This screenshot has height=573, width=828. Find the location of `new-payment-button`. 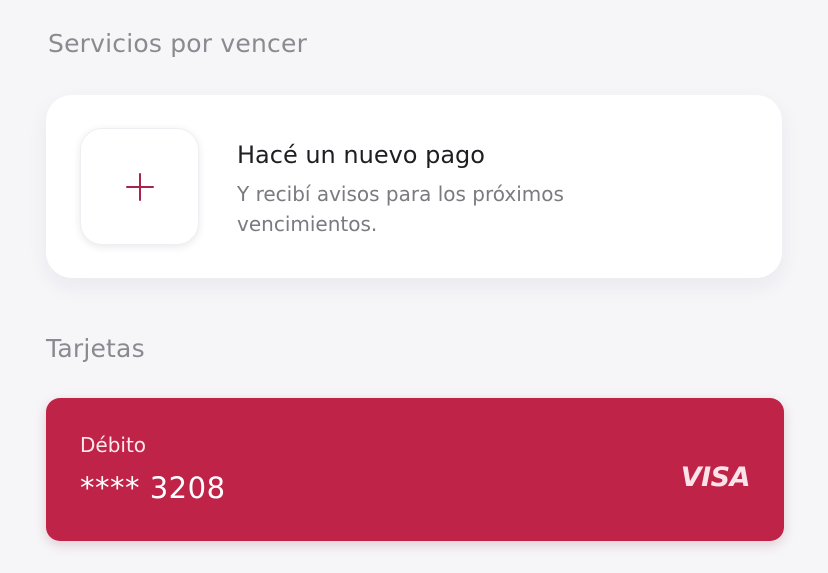

new-payment-button is located at coordinates (139, 186).